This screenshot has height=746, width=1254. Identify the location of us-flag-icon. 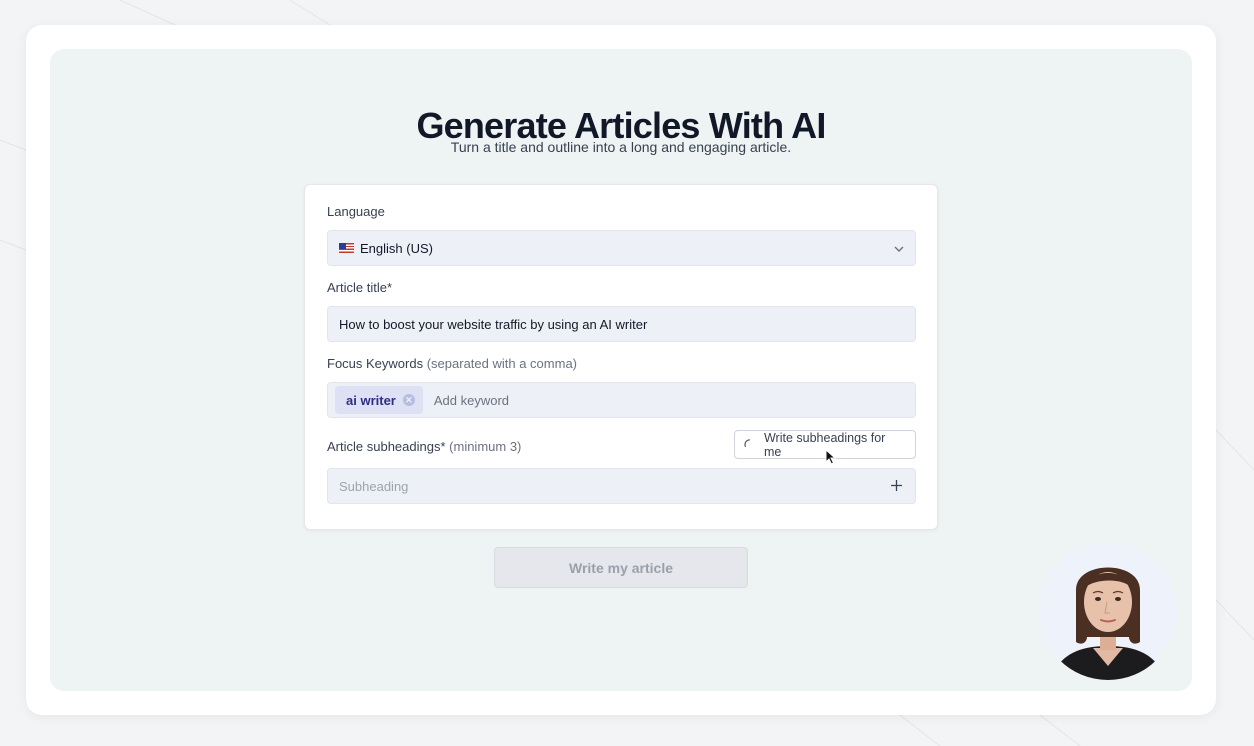
(346, 248).